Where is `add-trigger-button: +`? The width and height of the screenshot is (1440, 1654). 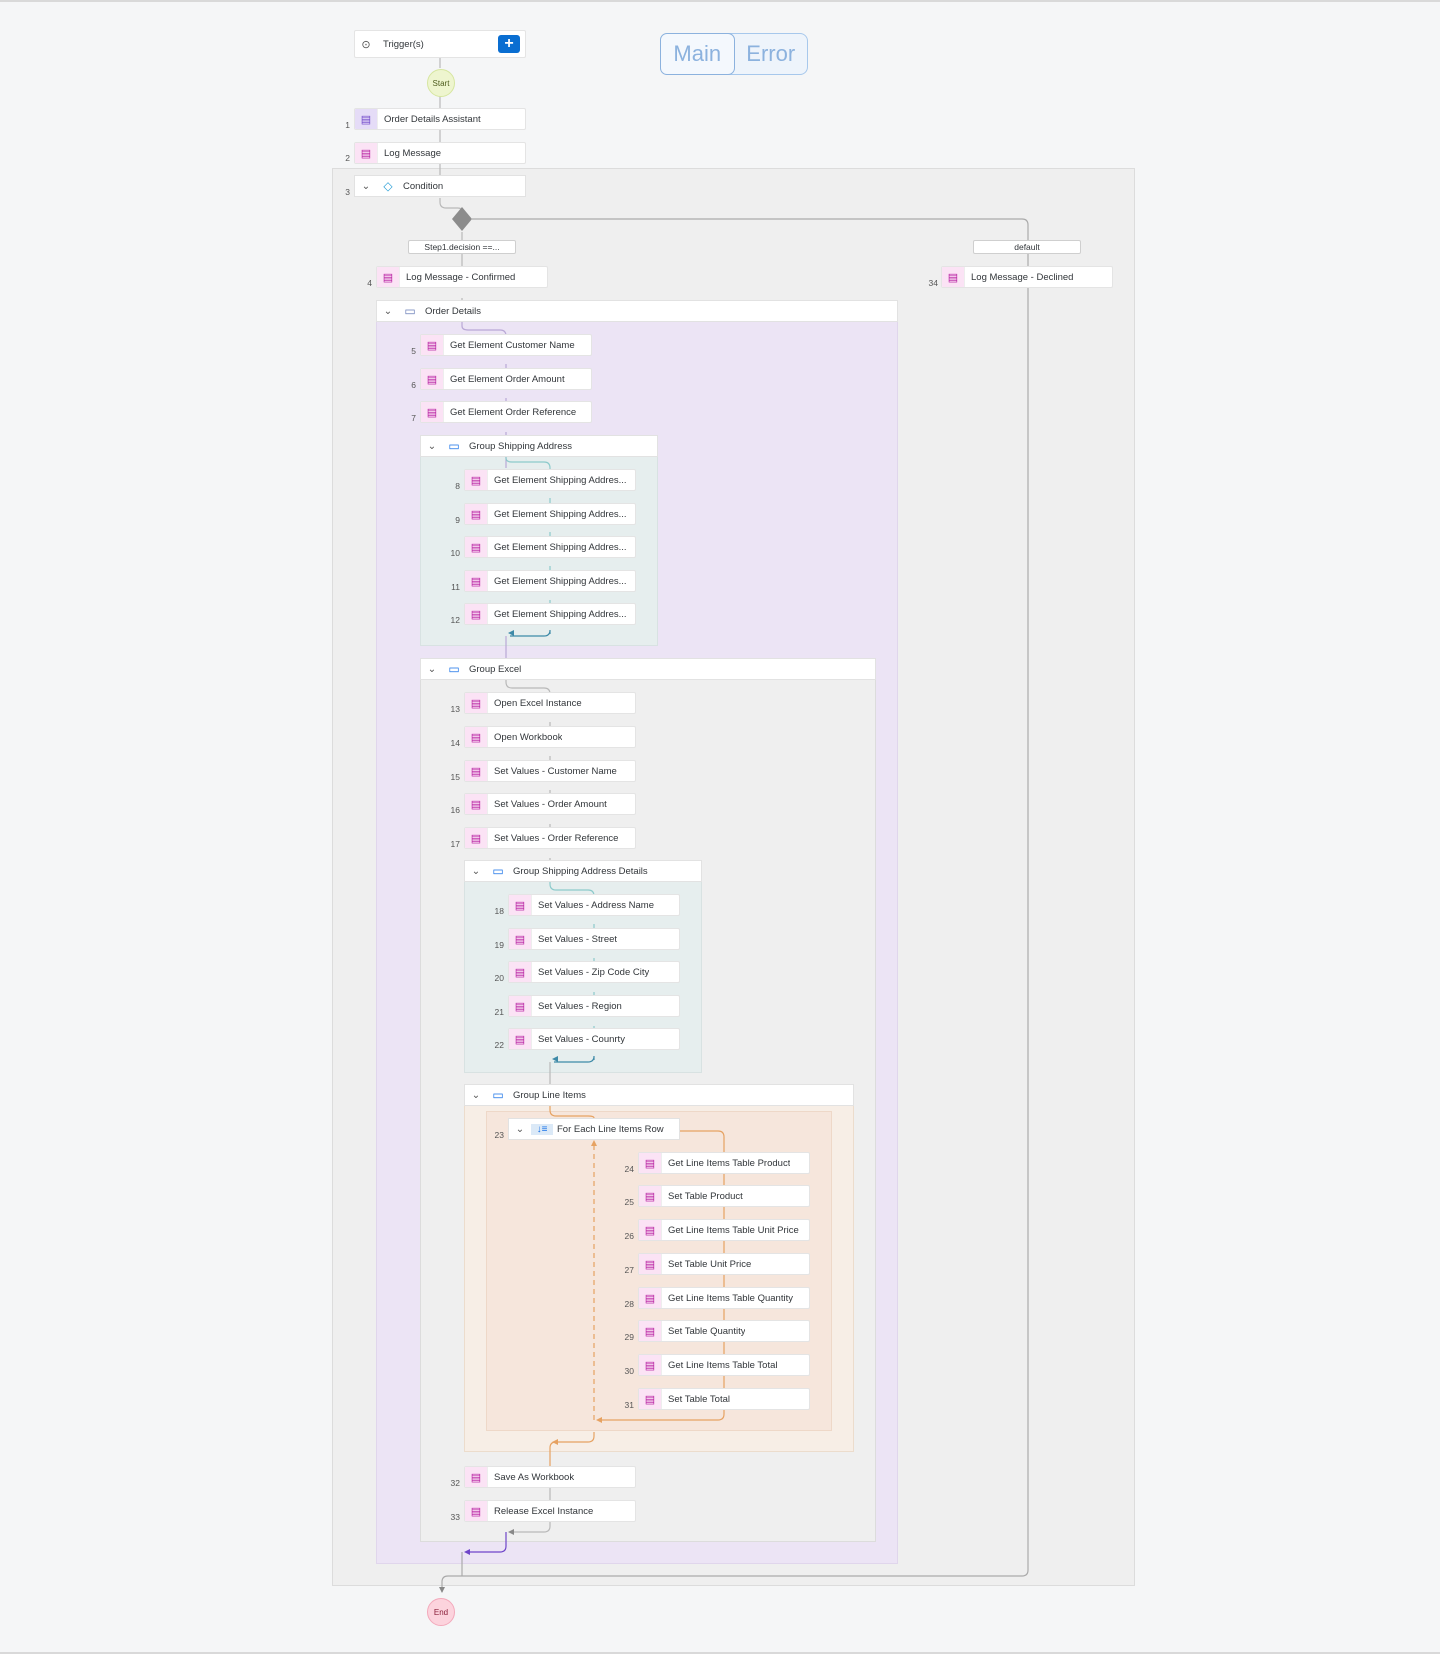 add-trigger-button: + is located at coordinates (509, 44).